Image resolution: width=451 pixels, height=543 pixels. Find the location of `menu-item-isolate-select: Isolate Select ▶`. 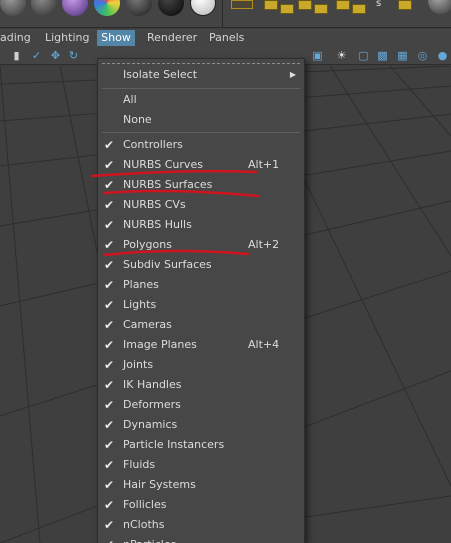

menu-item-isolate-select: Isolate Select ▶ is located at coordinates (201, 75).